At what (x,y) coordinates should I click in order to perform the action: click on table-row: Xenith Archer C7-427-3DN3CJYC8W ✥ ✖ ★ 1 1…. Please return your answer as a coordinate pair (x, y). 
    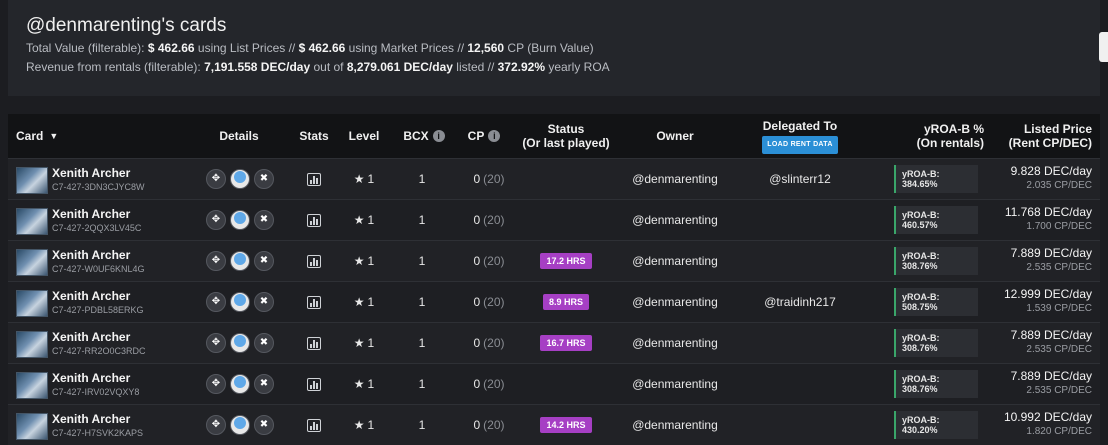
    Looking at the image, I should click on (554, 178).